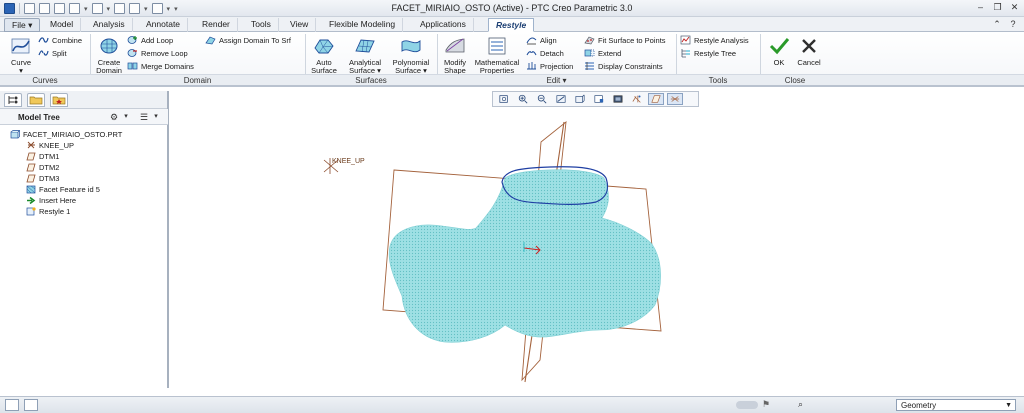 The height and width of the screenshot is (413, 1024). What do you see at coordinates (324, 55) in the screenshot?
I see `auto-surface-button: Auto Surface` at bounding box center [324, 55].